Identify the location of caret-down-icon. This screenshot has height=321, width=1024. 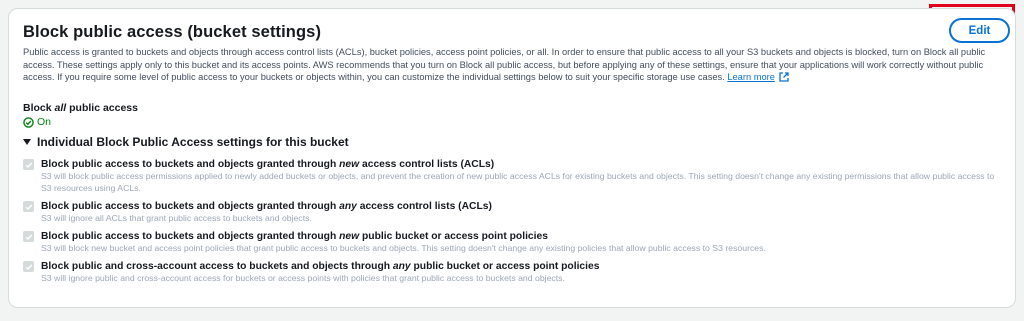
(27, 142).